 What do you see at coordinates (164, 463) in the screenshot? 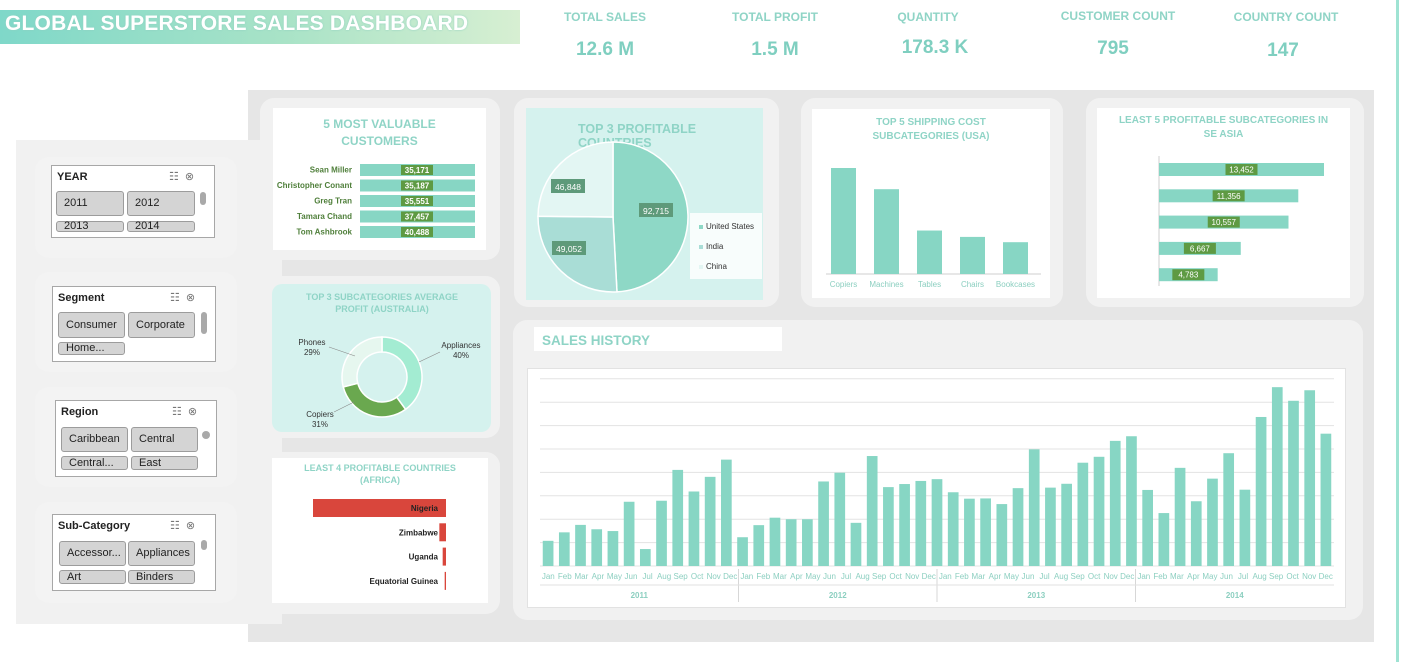
I see `slicer-region-option: East` at bounding box center [164, 463].